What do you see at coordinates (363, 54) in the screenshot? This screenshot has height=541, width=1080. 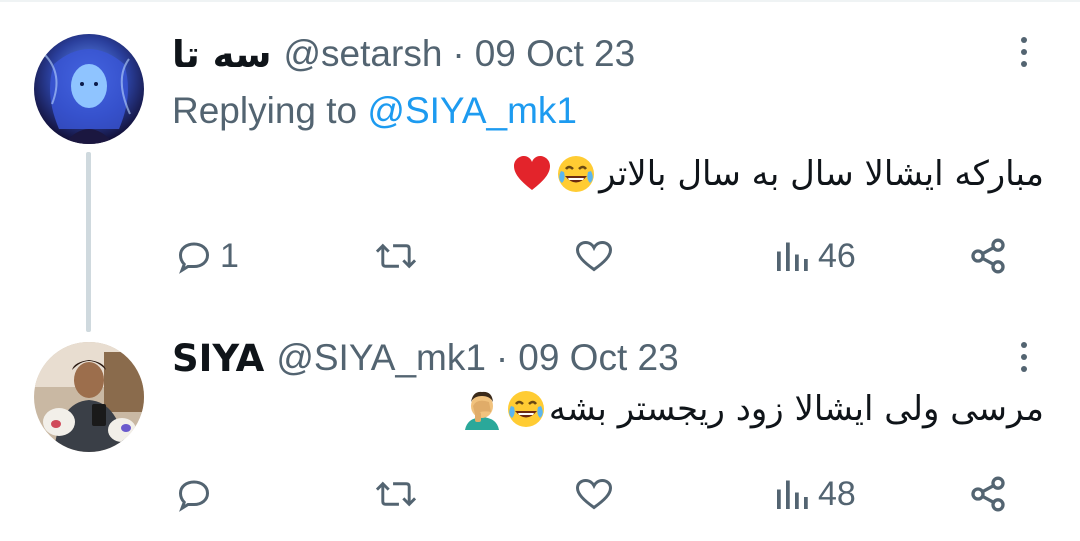 I see `user-handle: @setarsh` at bounding box center [363, 54].